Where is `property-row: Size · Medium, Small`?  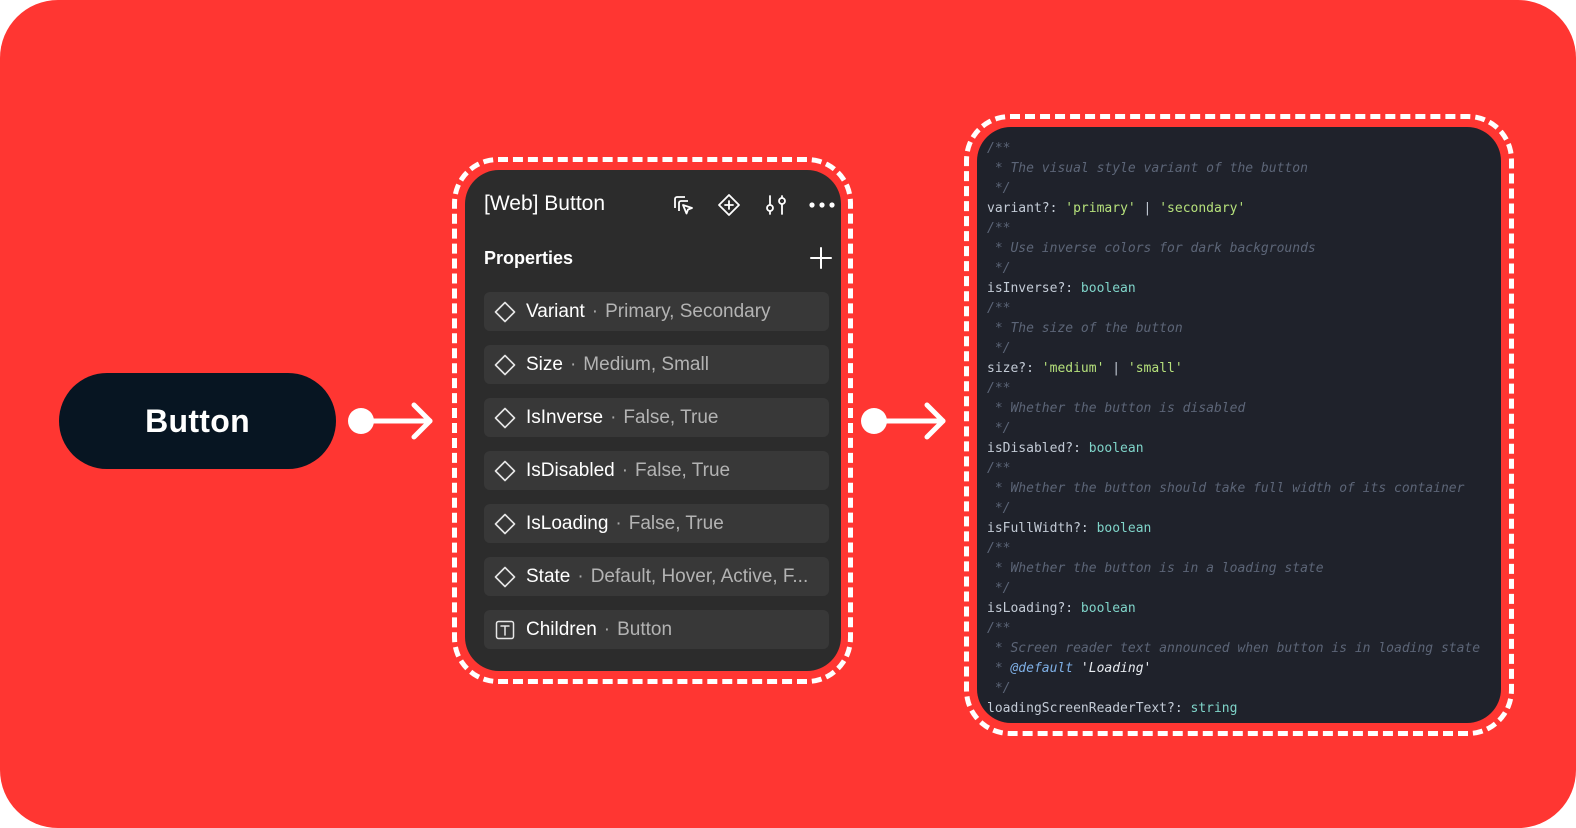 property-row: Size · Medium, Small is located at coordinates (656, 364).